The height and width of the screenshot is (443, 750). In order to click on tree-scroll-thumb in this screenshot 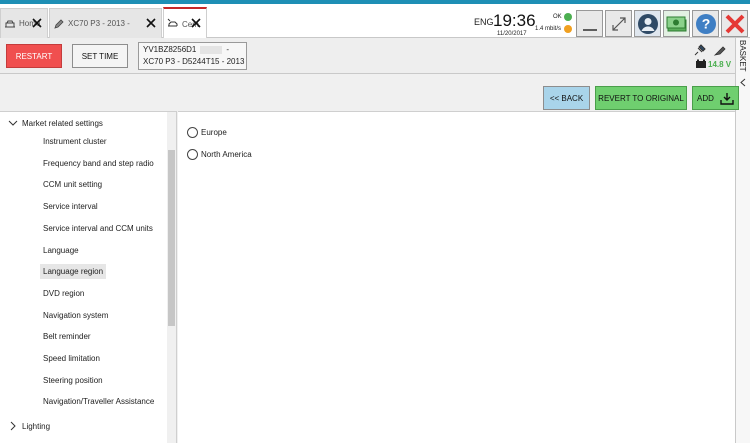, I will do `click(171, 238)`.